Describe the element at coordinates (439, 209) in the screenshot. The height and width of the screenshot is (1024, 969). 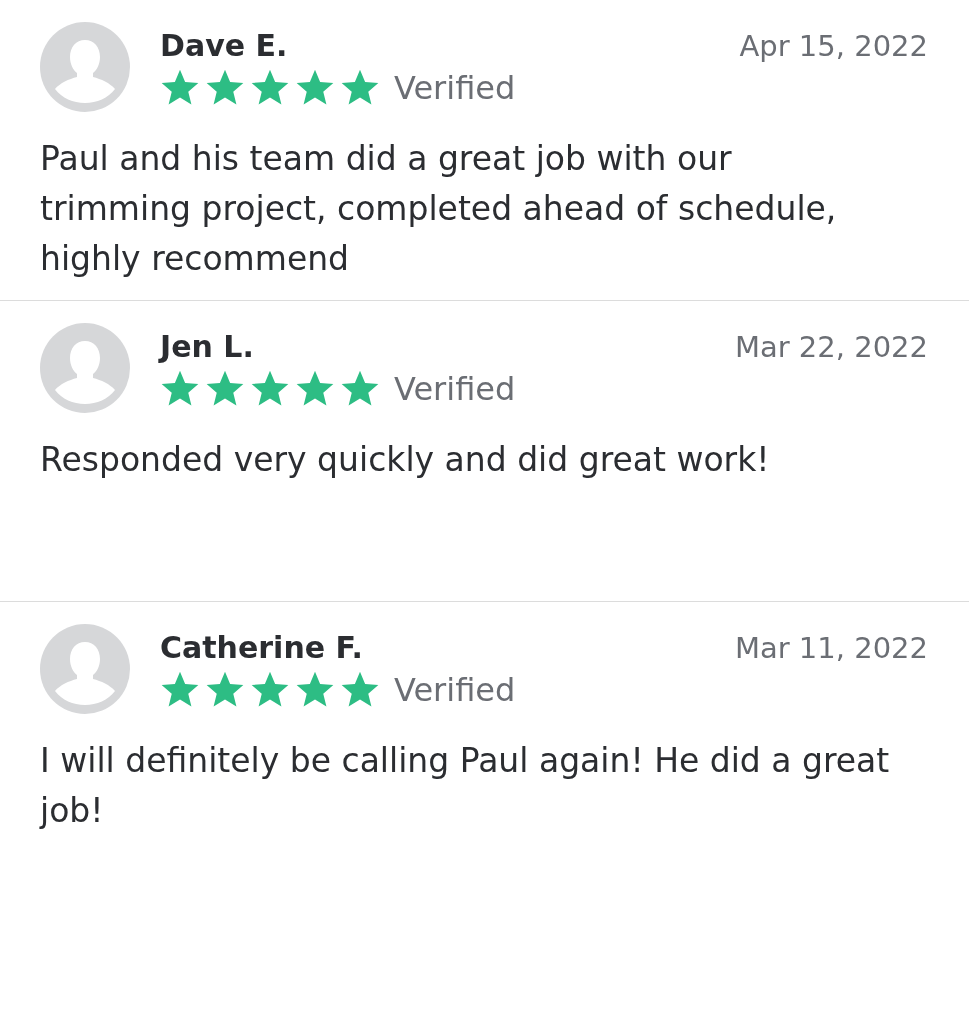
I see `review-text: Paul and his team did a great job with our trimming project, completed ahead of schedule, highly recommend` at that location.